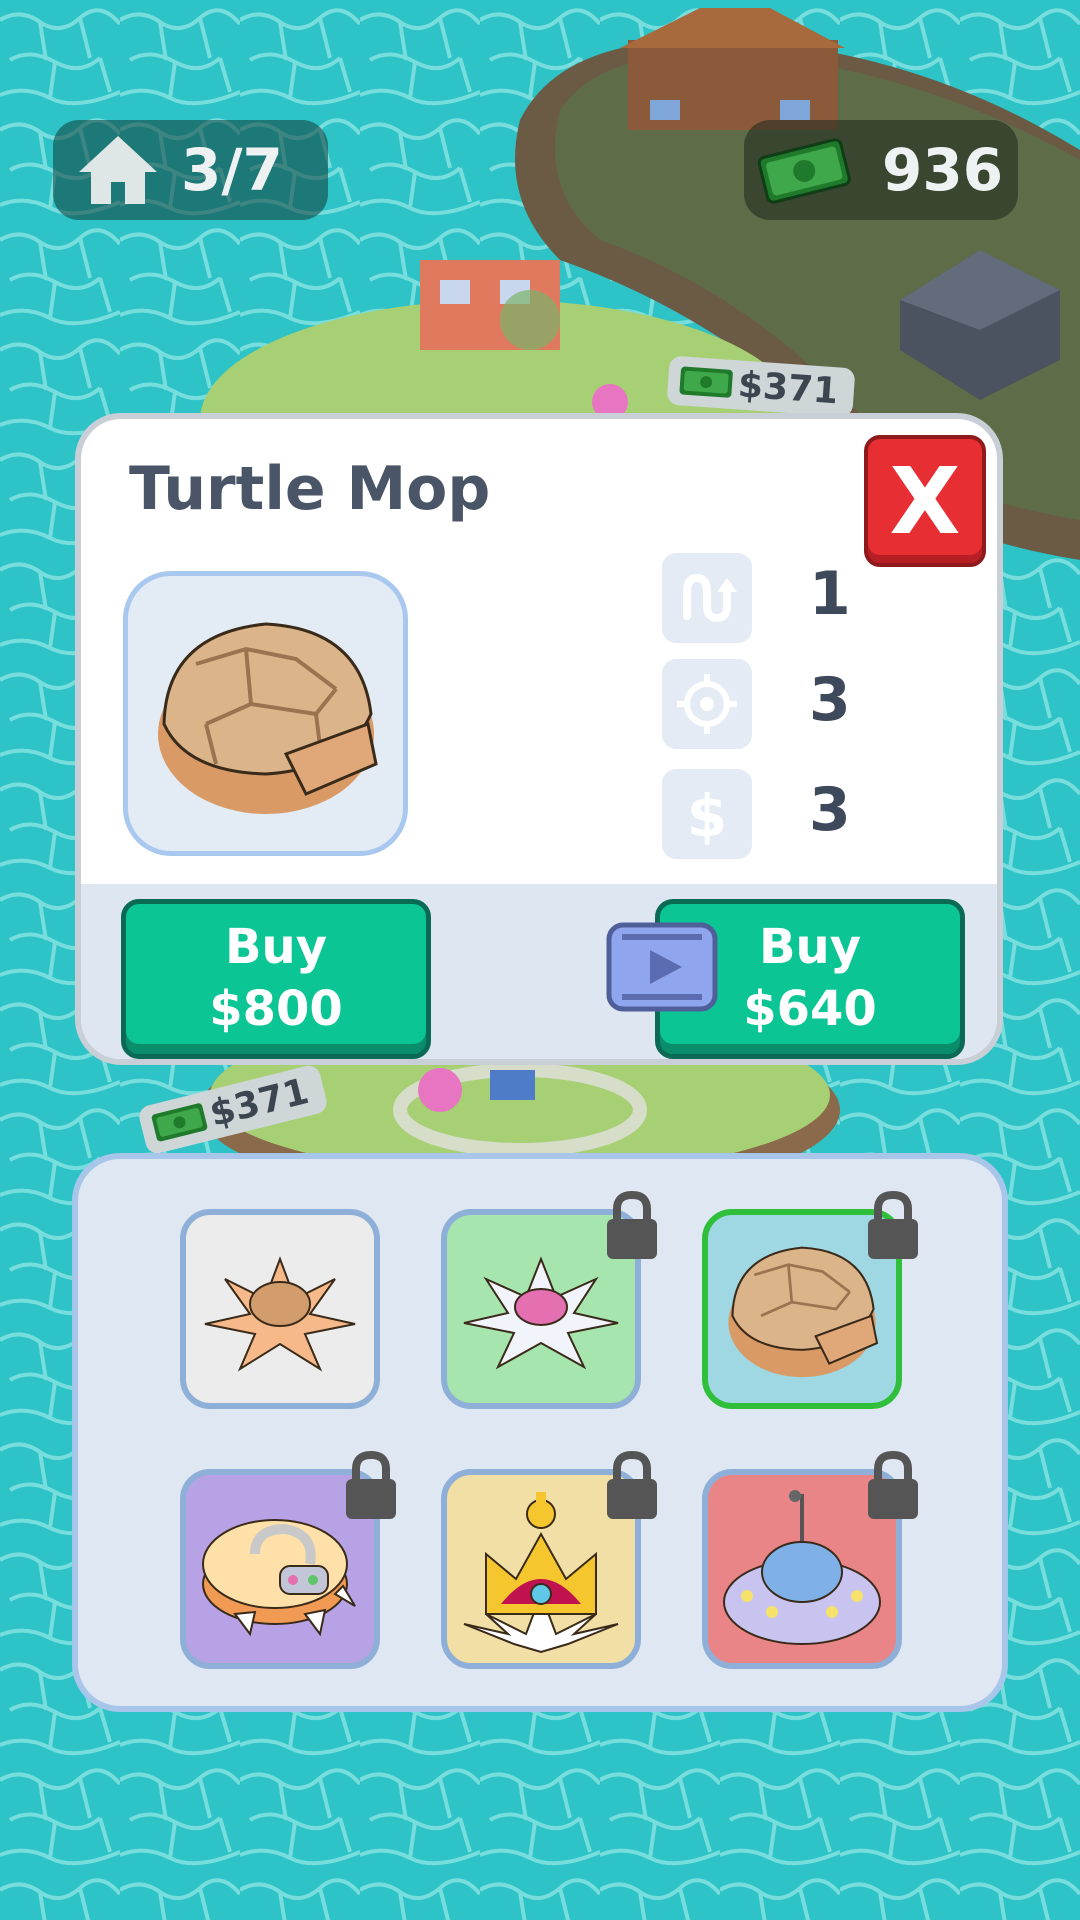 The image size is (1080, 1920). What do you see at coordinates (943, 170) in the screenshot?
I see `money-amount: 936` at bounding box center [943, 170].